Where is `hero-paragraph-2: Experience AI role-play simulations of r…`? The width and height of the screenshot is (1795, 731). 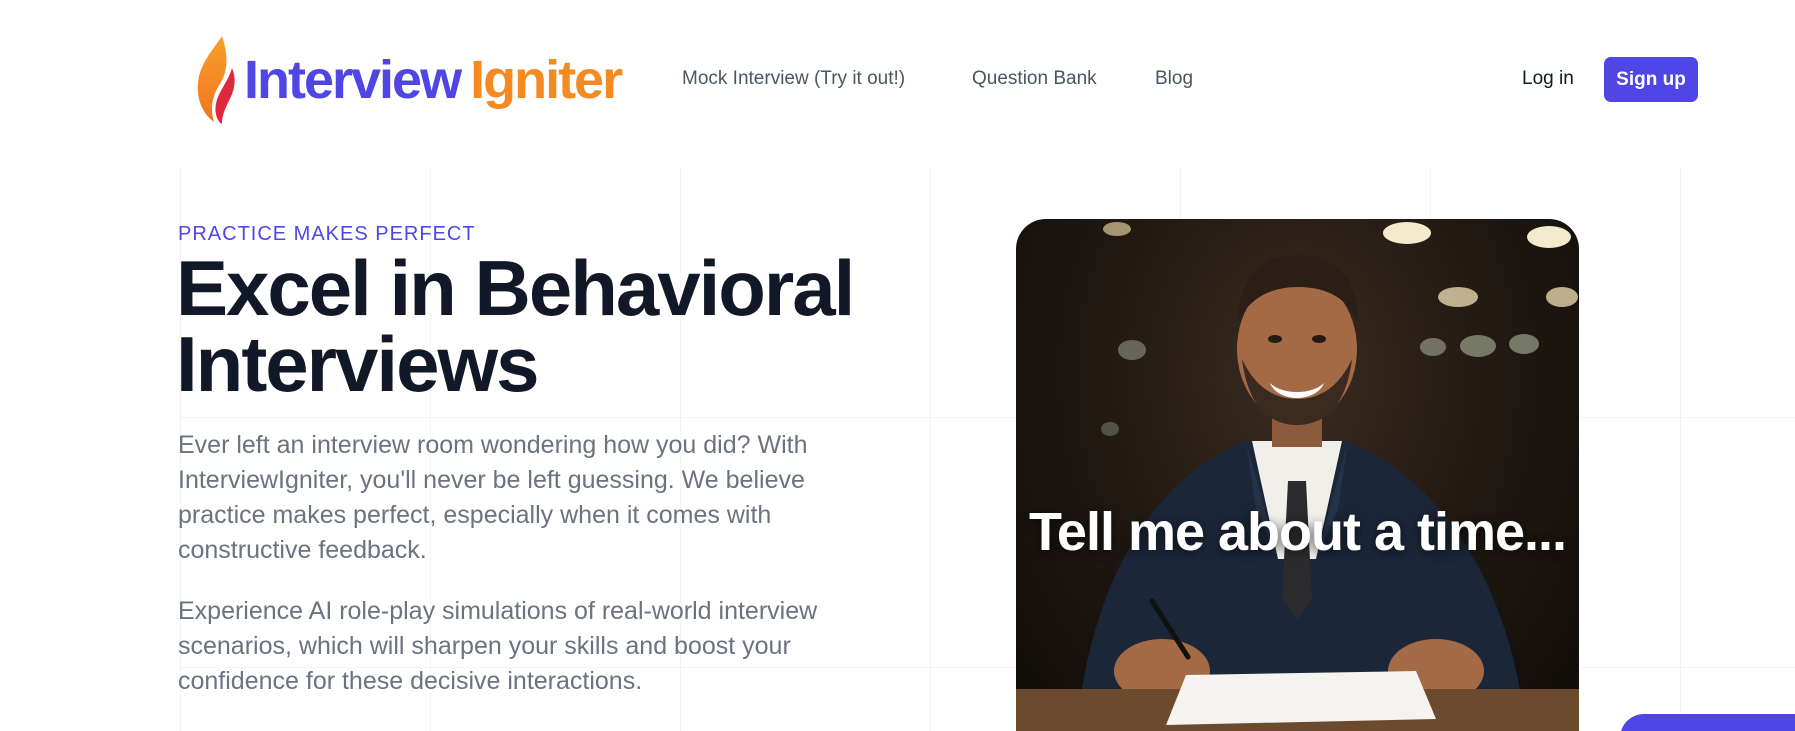 hero-paragraph-2: Experience AI role-play simulations of r… is located at coordinates (498, 646).